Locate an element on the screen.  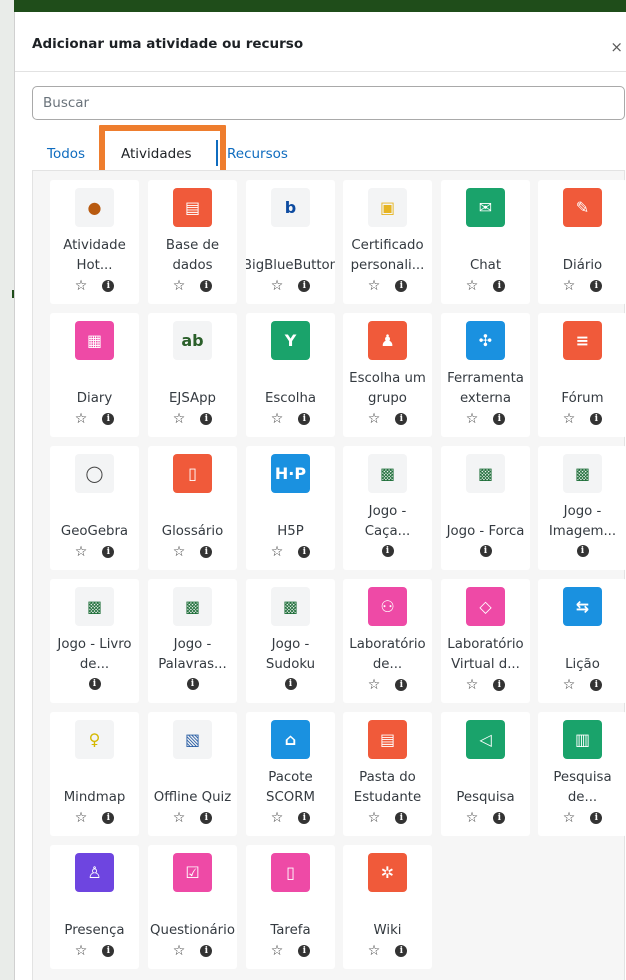
activity-card: ▤ Pasta do Estudante ☆ i is located at coordinates (387, 774).